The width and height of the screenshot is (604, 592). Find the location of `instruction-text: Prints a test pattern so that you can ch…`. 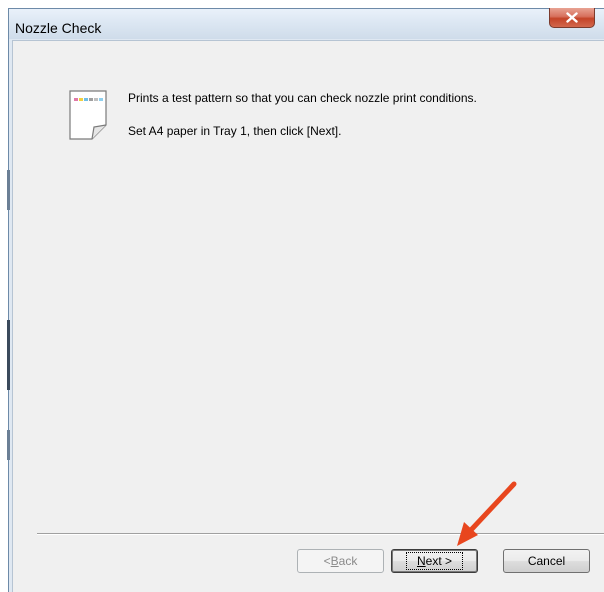

instruction-text: Prints a test pattern so that you can ch… is located at coordinates (302, 98).